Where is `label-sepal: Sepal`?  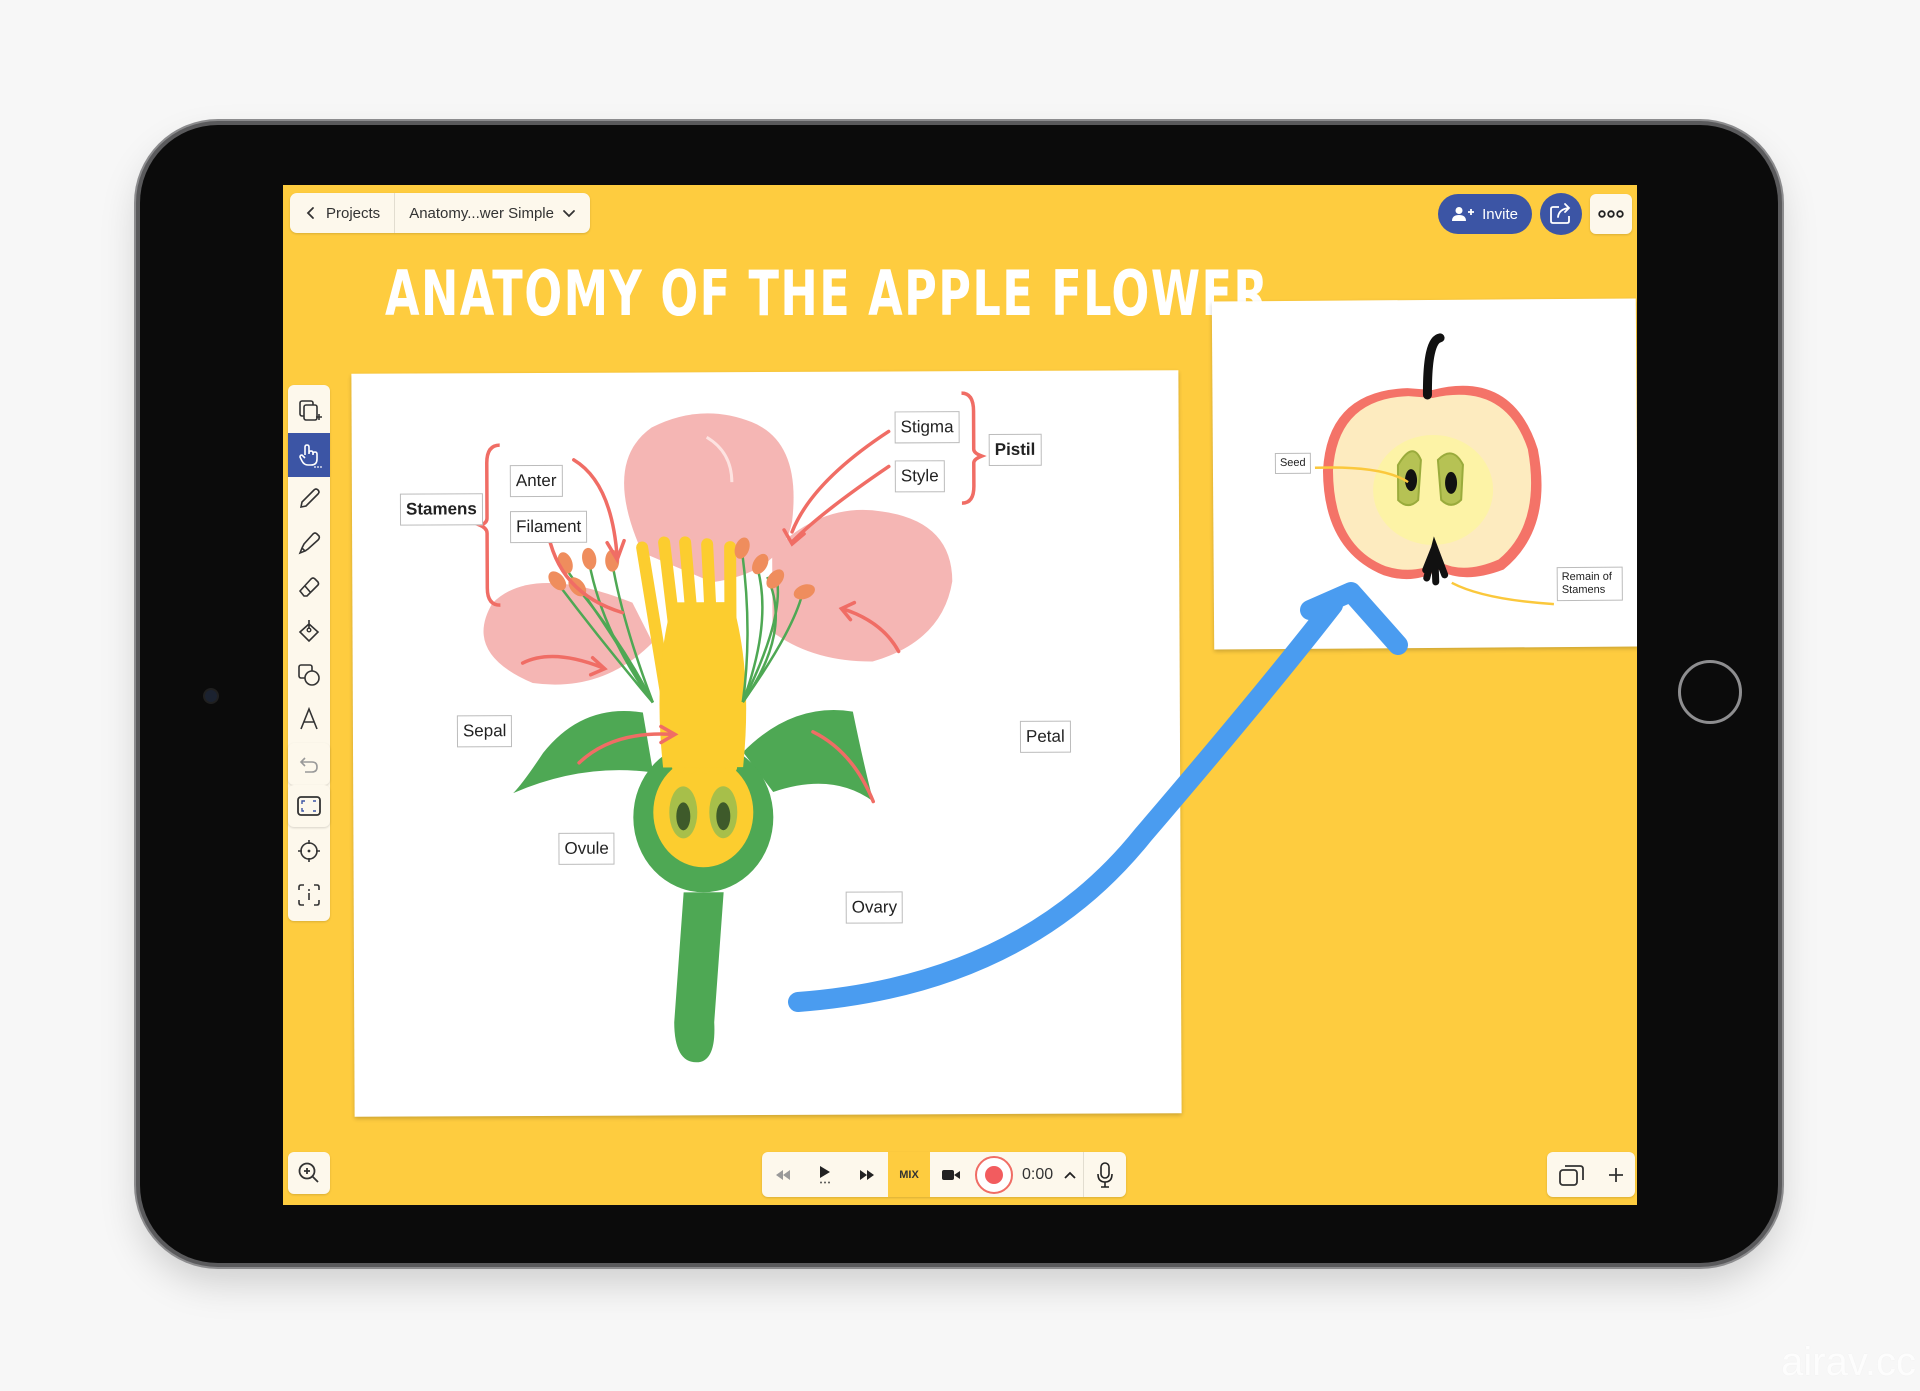
label-sepal: Sepal is located at coordinates (484, 731).